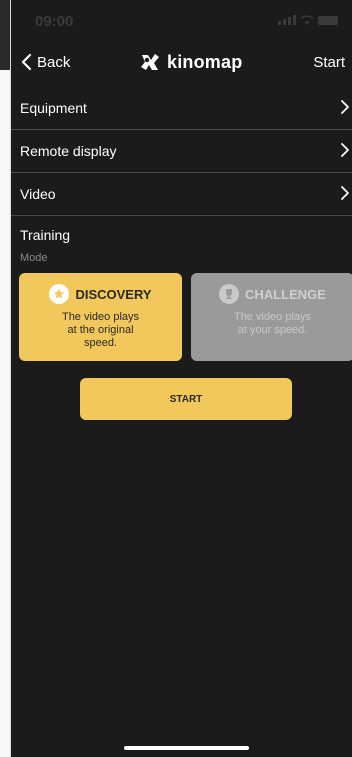  I want to click on challenge-title: CHALLENGE, so click(285, 294).